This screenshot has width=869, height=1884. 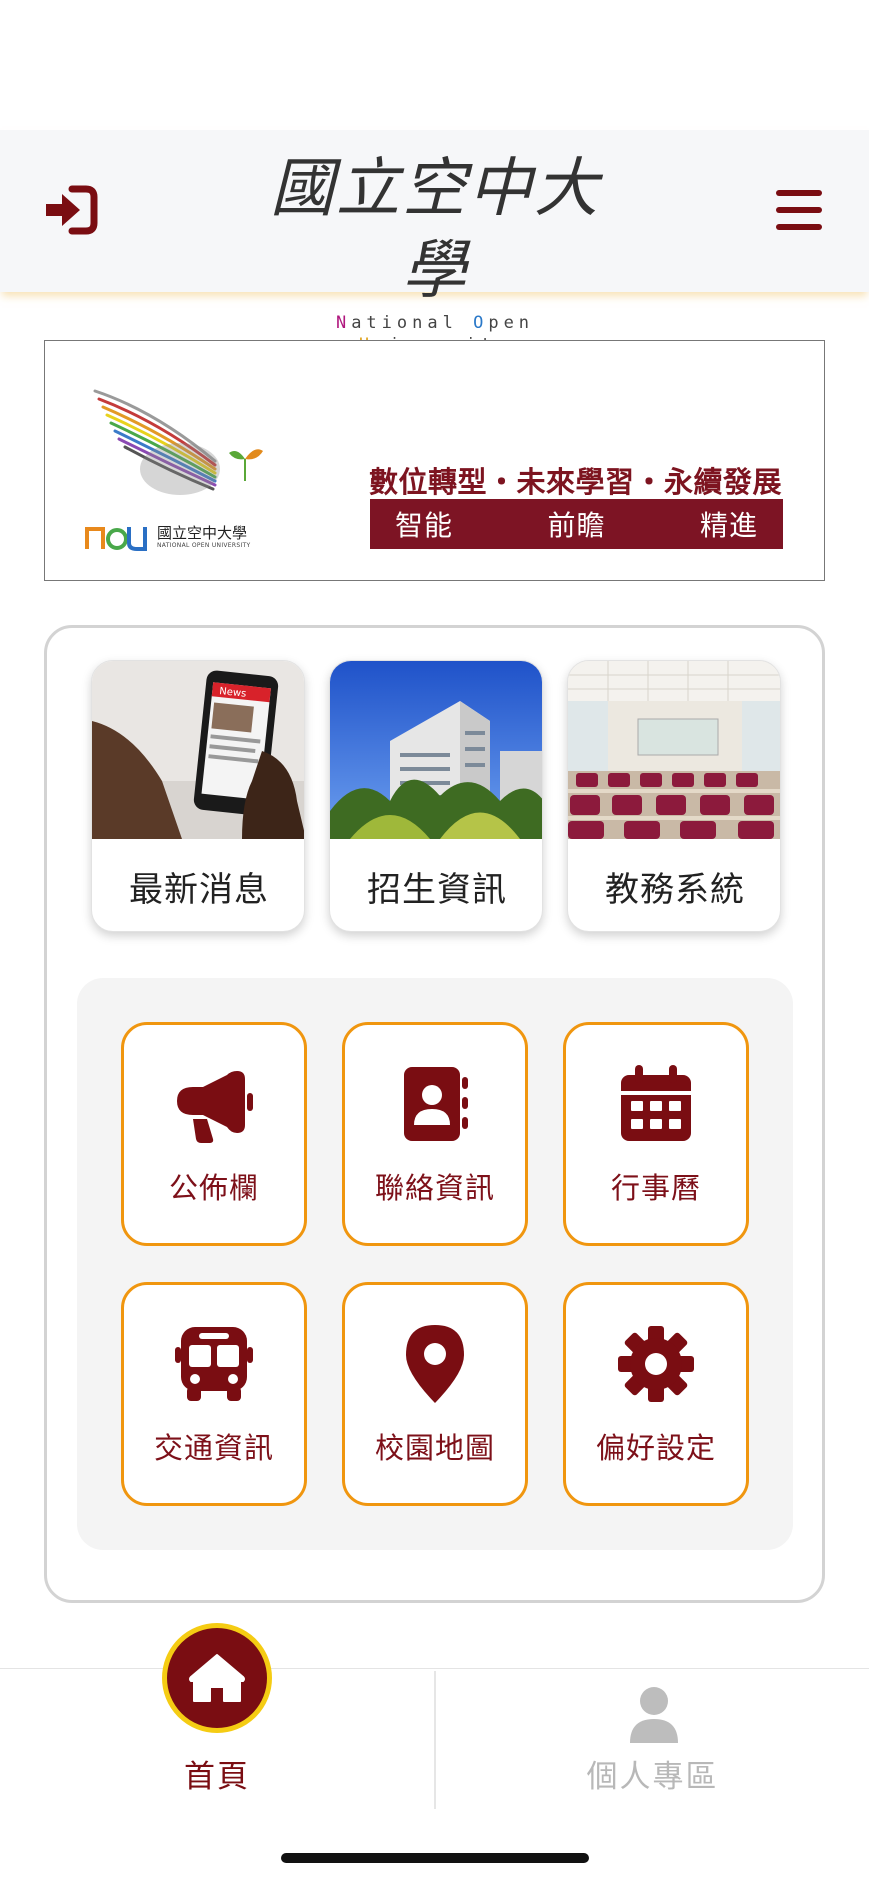 I want to click on classroom-photo, so click(x=674, y=750).